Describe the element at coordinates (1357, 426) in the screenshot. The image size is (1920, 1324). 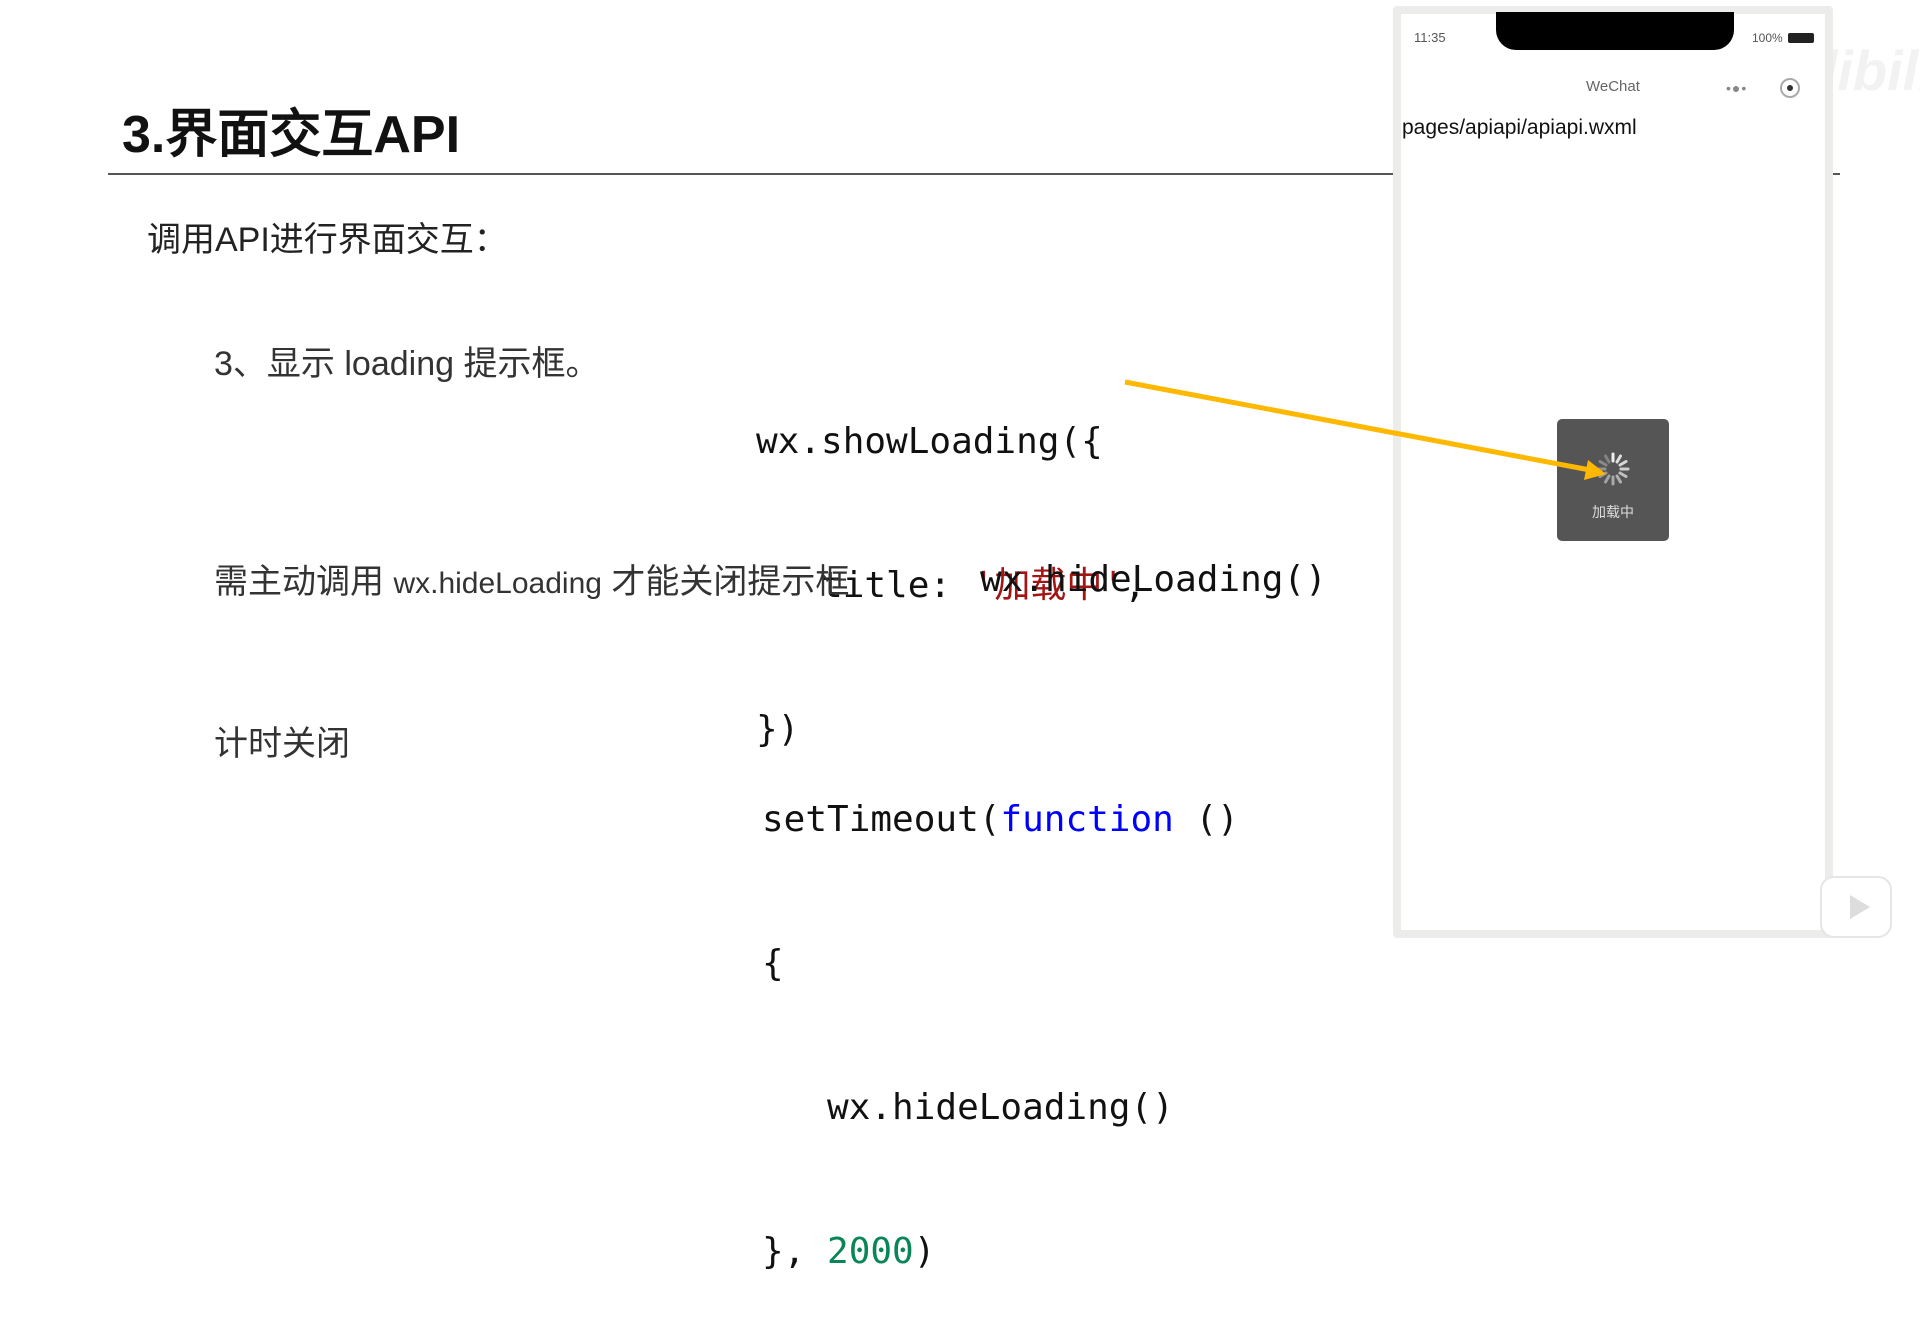
I see `arrow-line` at that location.